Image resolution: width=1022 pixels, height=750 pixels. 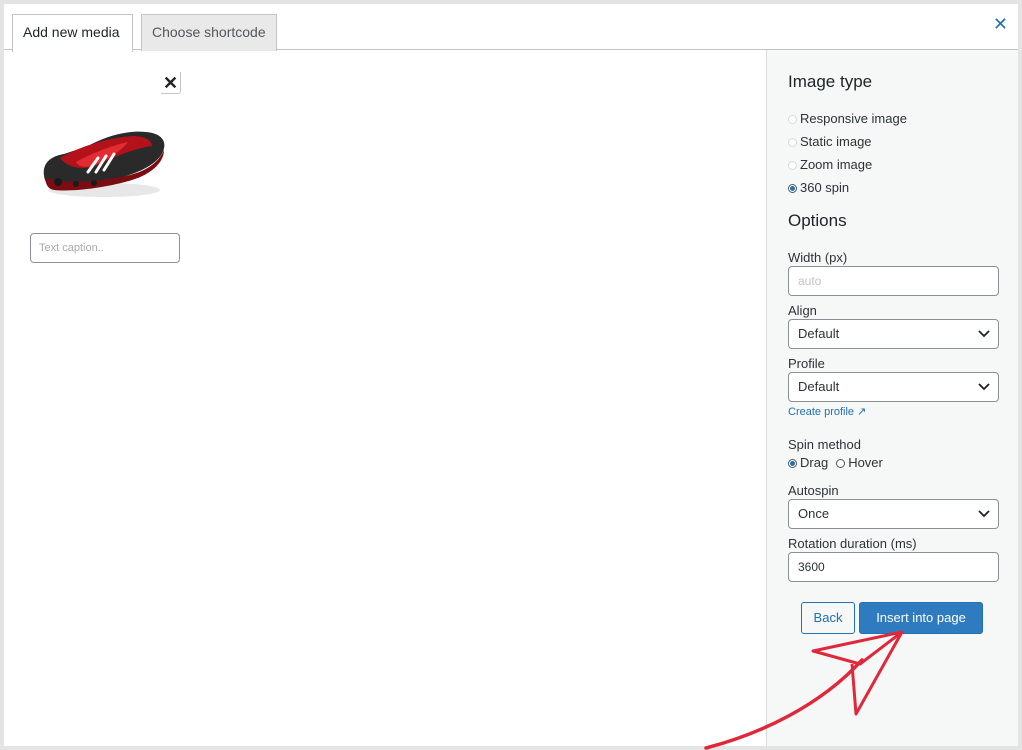 What do you see at coordinates (827, 411) in the screenshot?
I see `create-profile-link: Create profile ↗` at bounding box center [827, 411].